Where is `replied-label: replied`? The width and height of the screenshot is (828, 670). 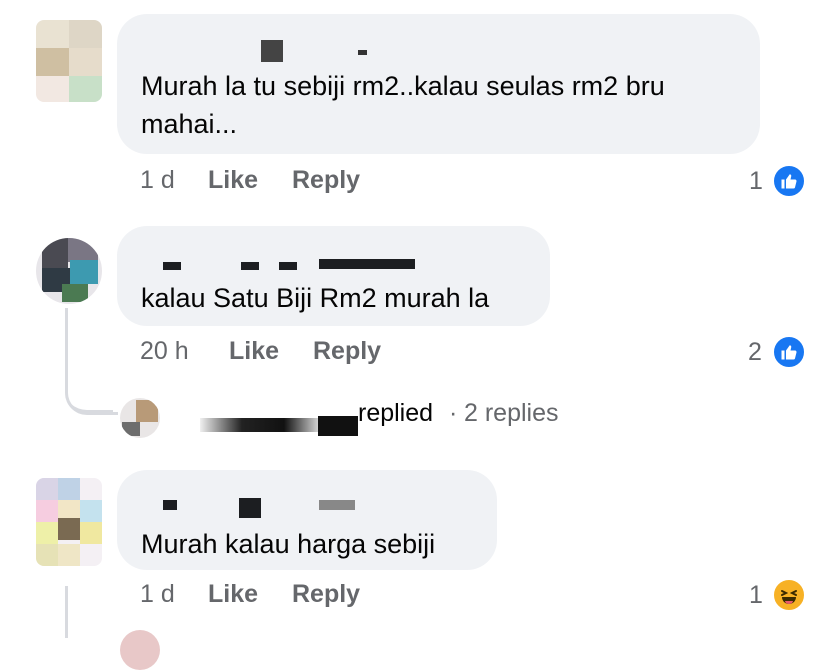
replied-label: replied is located at coordinates (396, 413).